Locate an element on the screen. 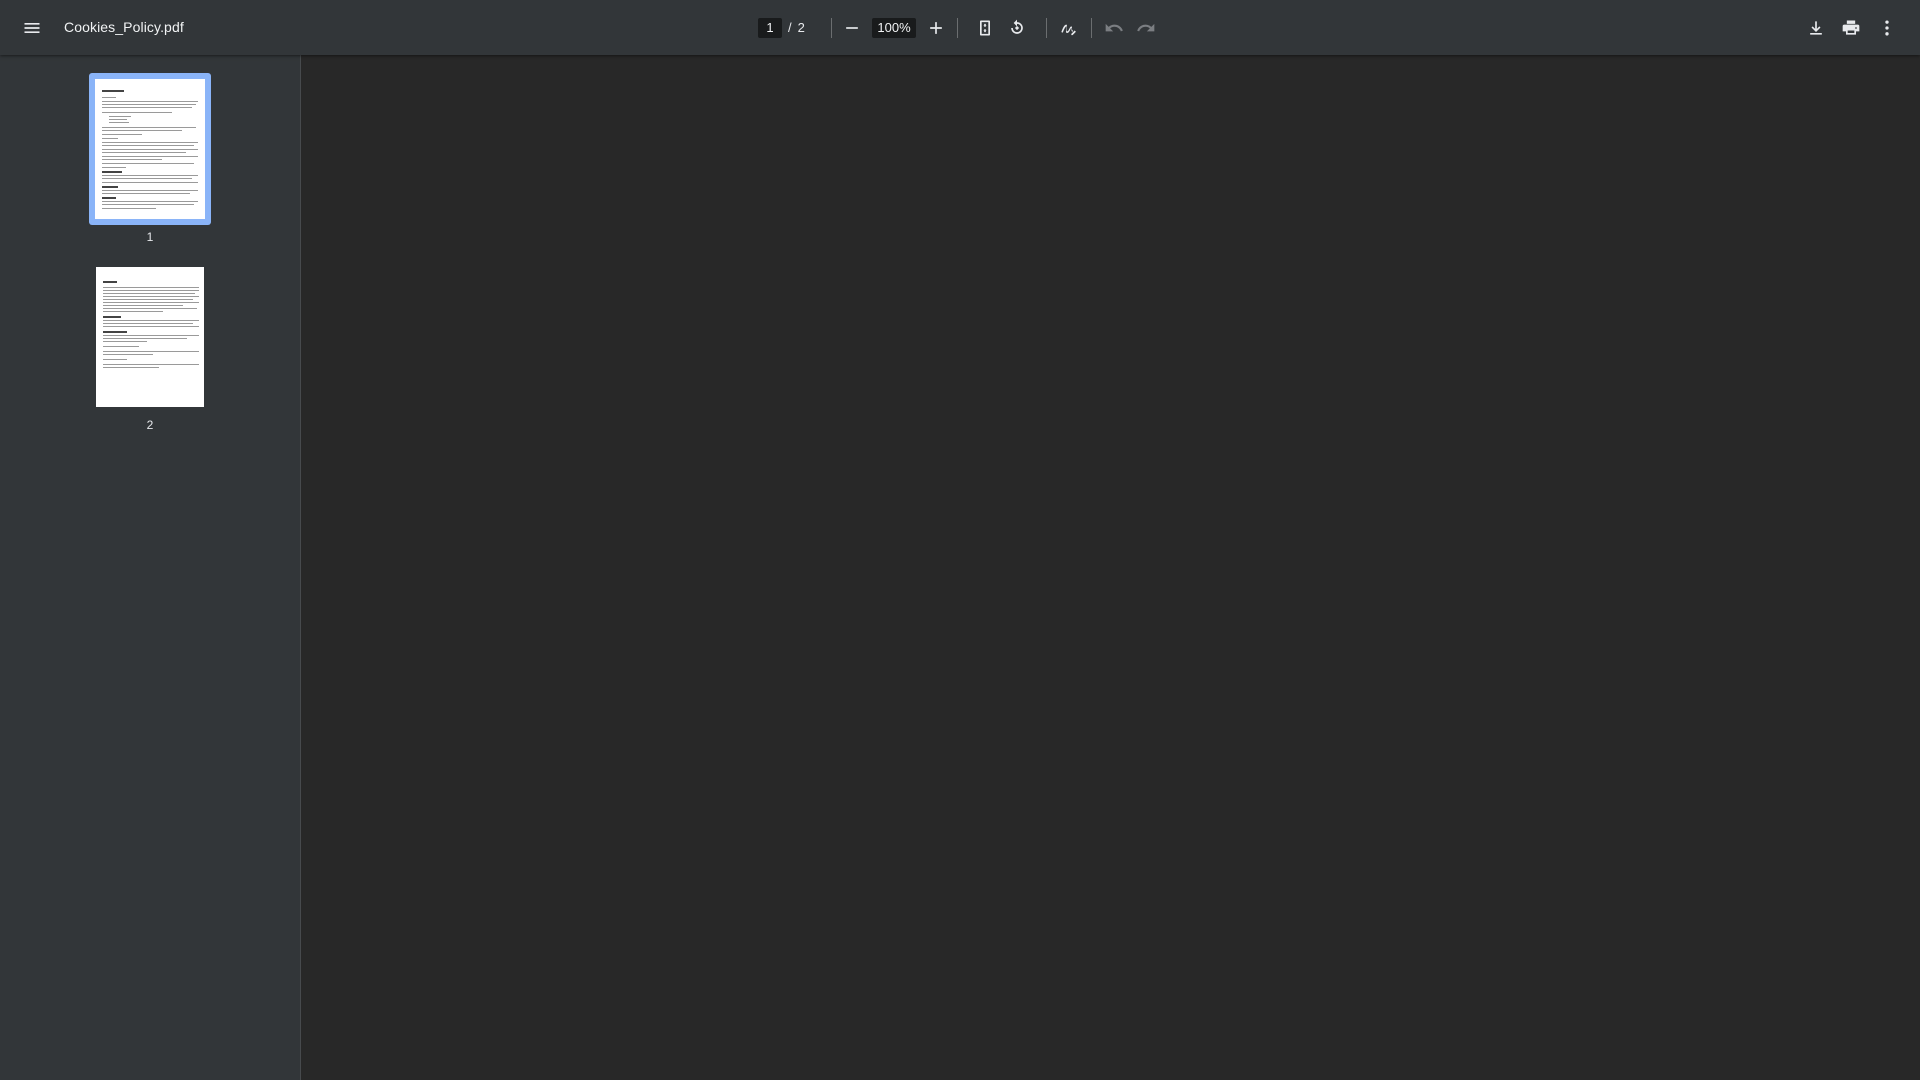  current-page-input: 1 is located at coordinates (770, 27).